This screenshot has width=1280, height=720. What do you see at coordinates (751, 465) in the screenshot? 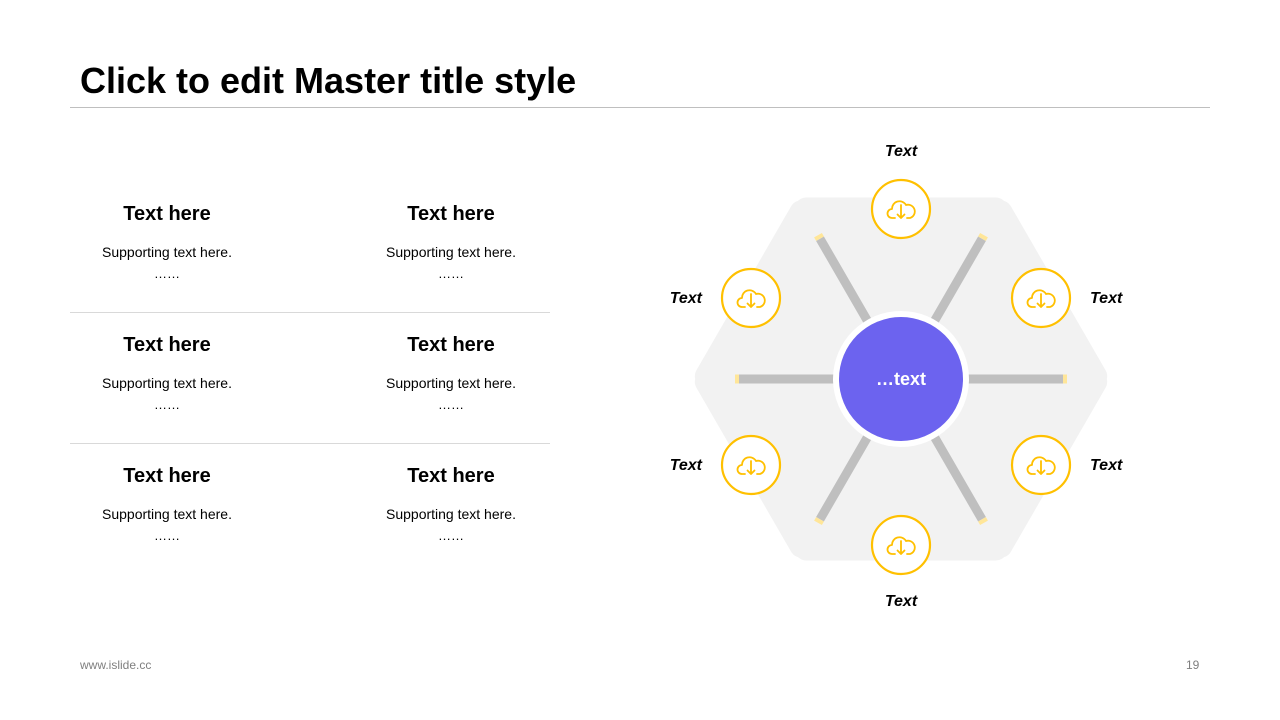
I see `node-lower-left` at bounding box center [751, 465].